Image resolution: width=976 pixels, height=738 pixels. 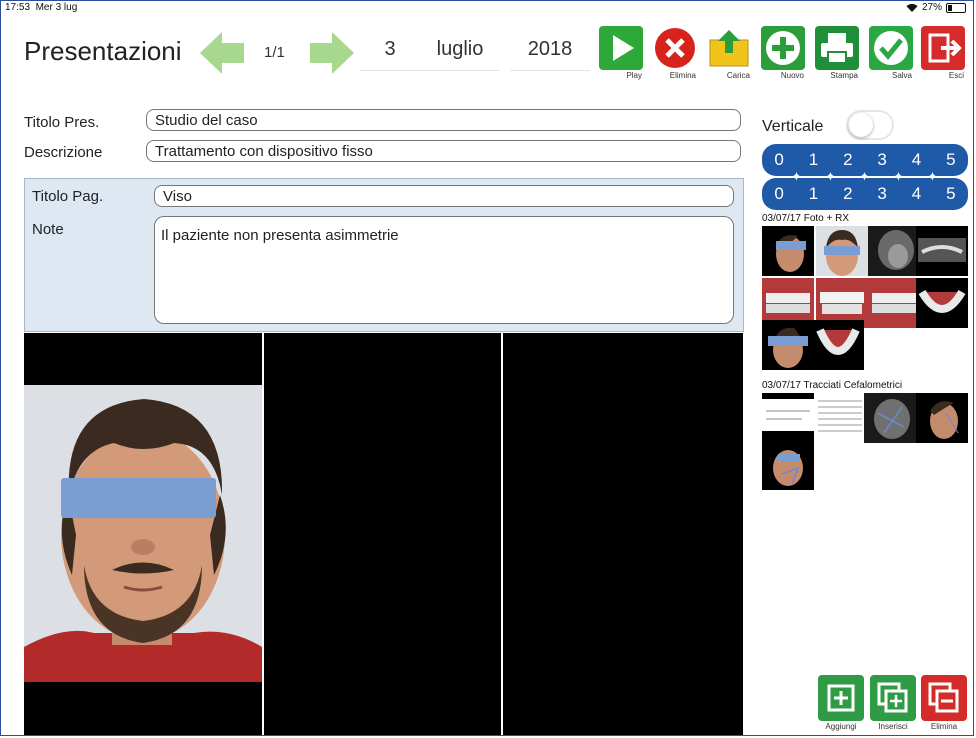 I want to click on thumbnail-xray-lateral, so click(x=894, y=251).